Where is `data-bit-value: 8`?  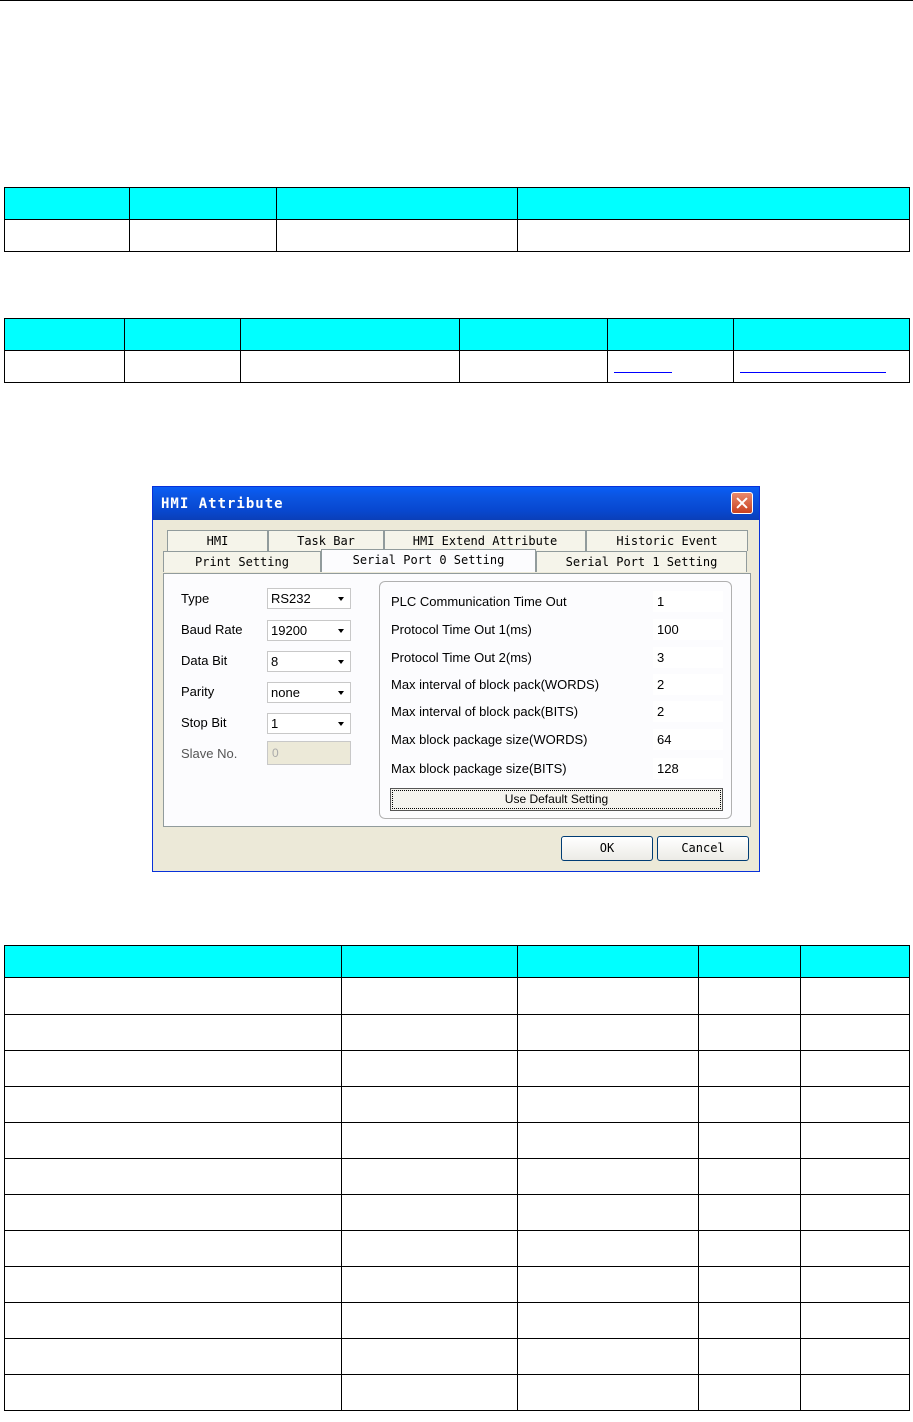 data-bit-value: 8 is located at coordinates (275, 661).